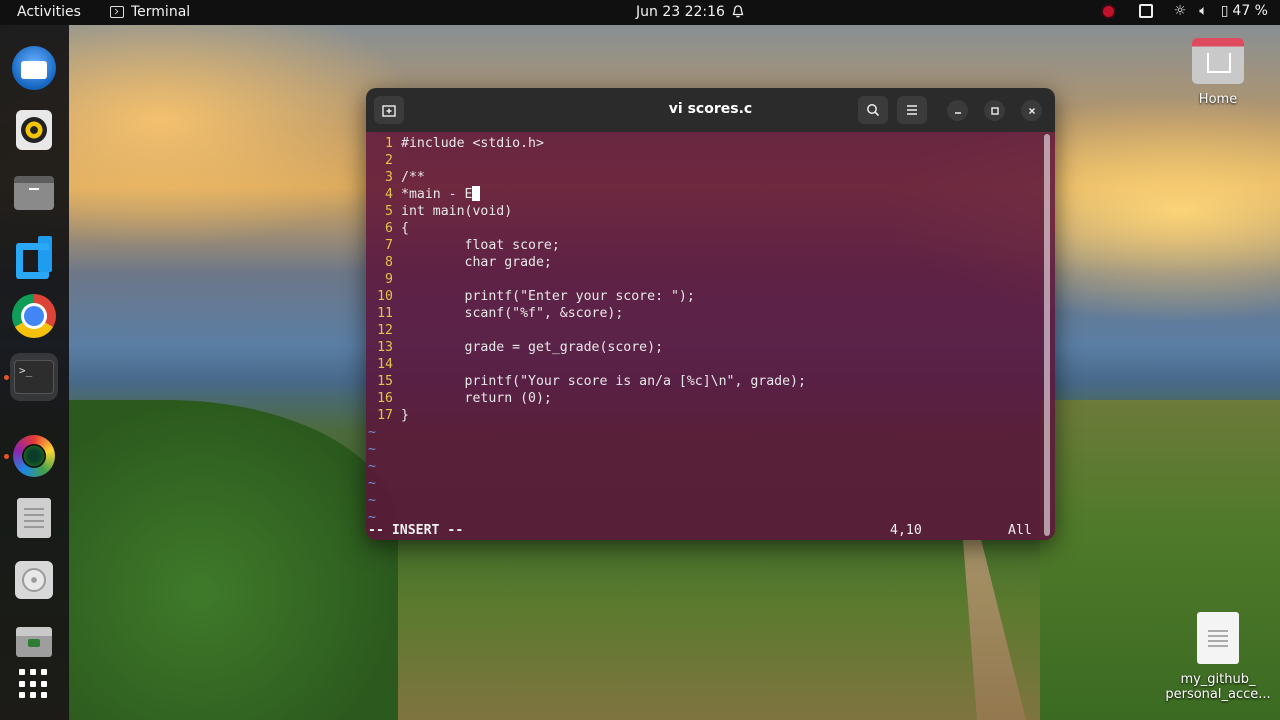 The image size is (1280, 720). Describe the element at coordinates (912, 110) in the screenshot. I see `menu-button` at that location.